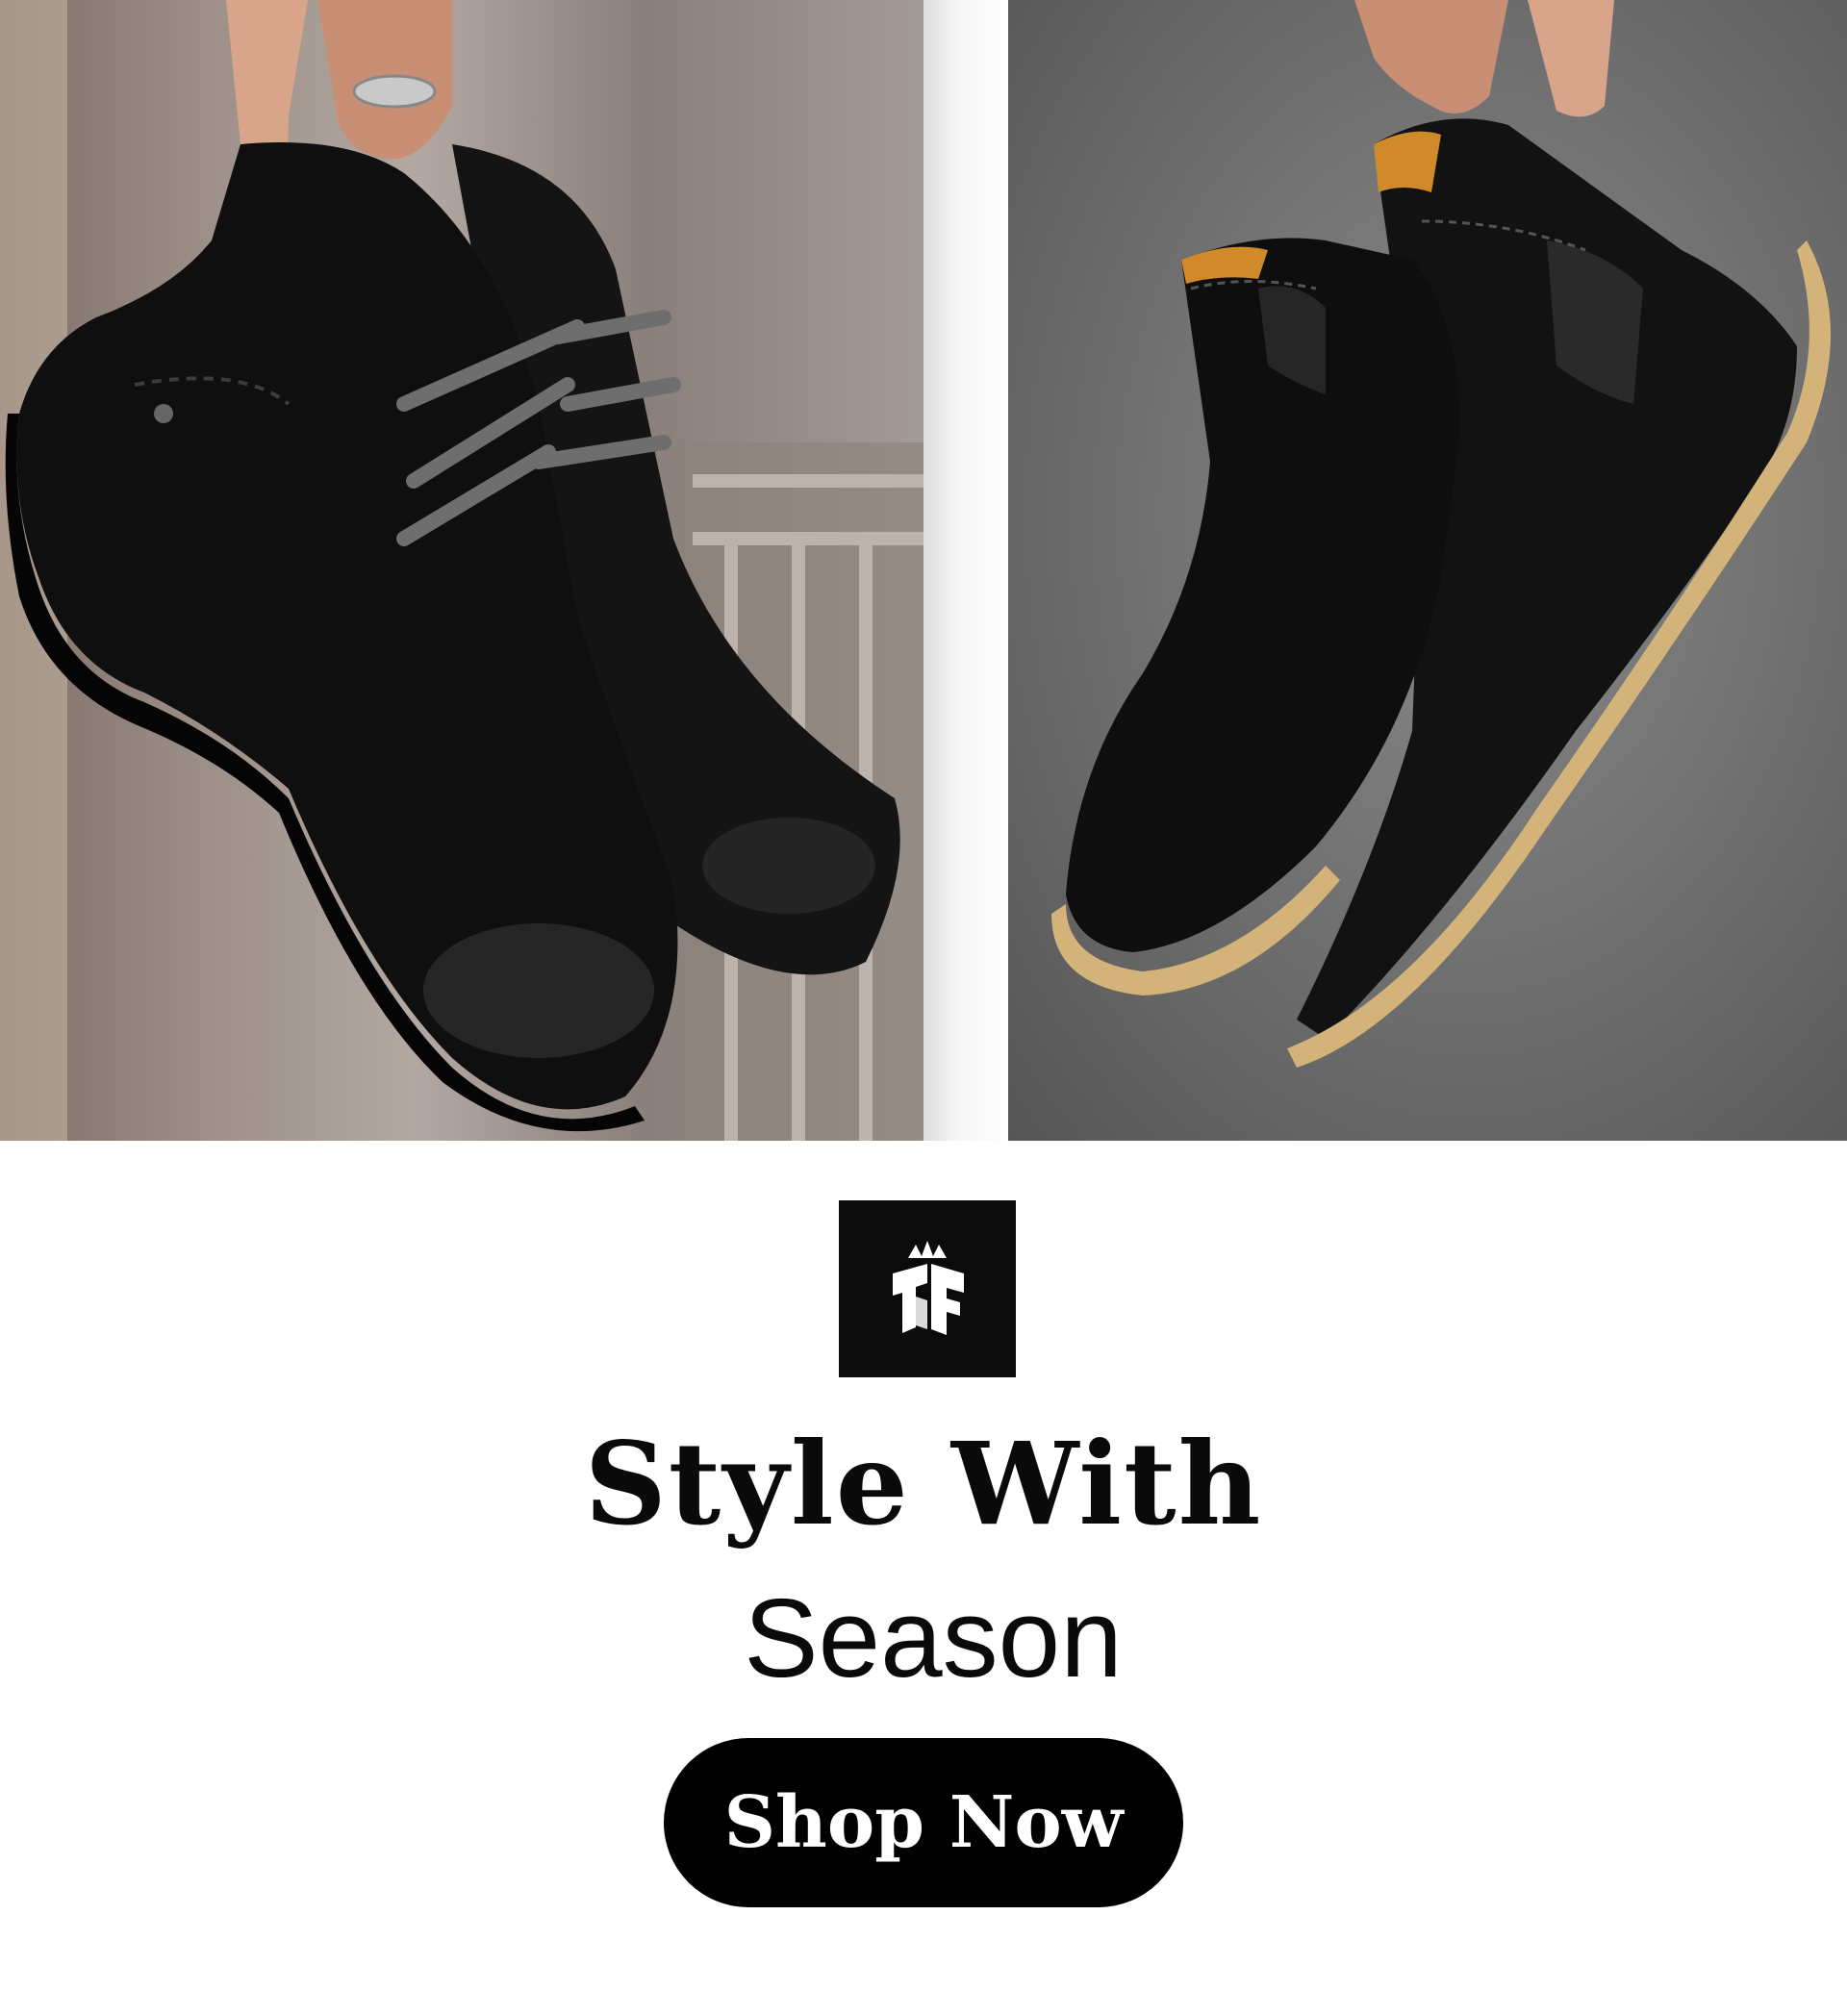 The height and width of the screenshot is (2016, 1847). What do you see at coordinates (924, 1484) in the screenshot?
I see `headline-title: Style With` at bounding box center [924, 1484].